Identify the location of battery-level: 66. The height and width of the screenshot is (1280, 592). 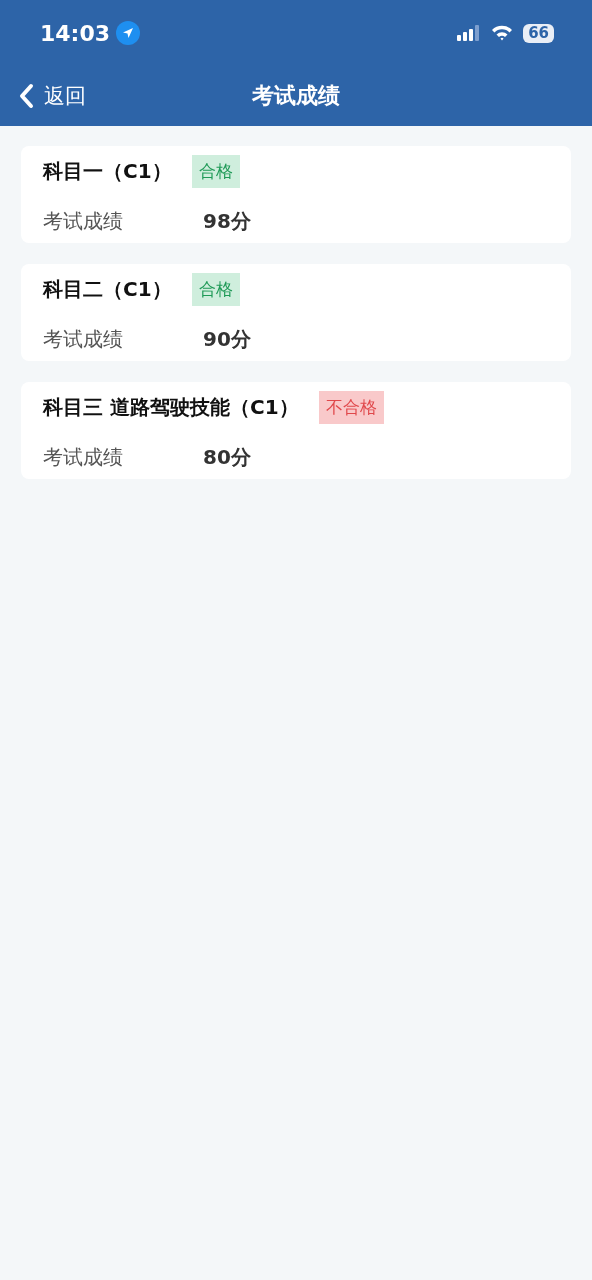
(538, 33).